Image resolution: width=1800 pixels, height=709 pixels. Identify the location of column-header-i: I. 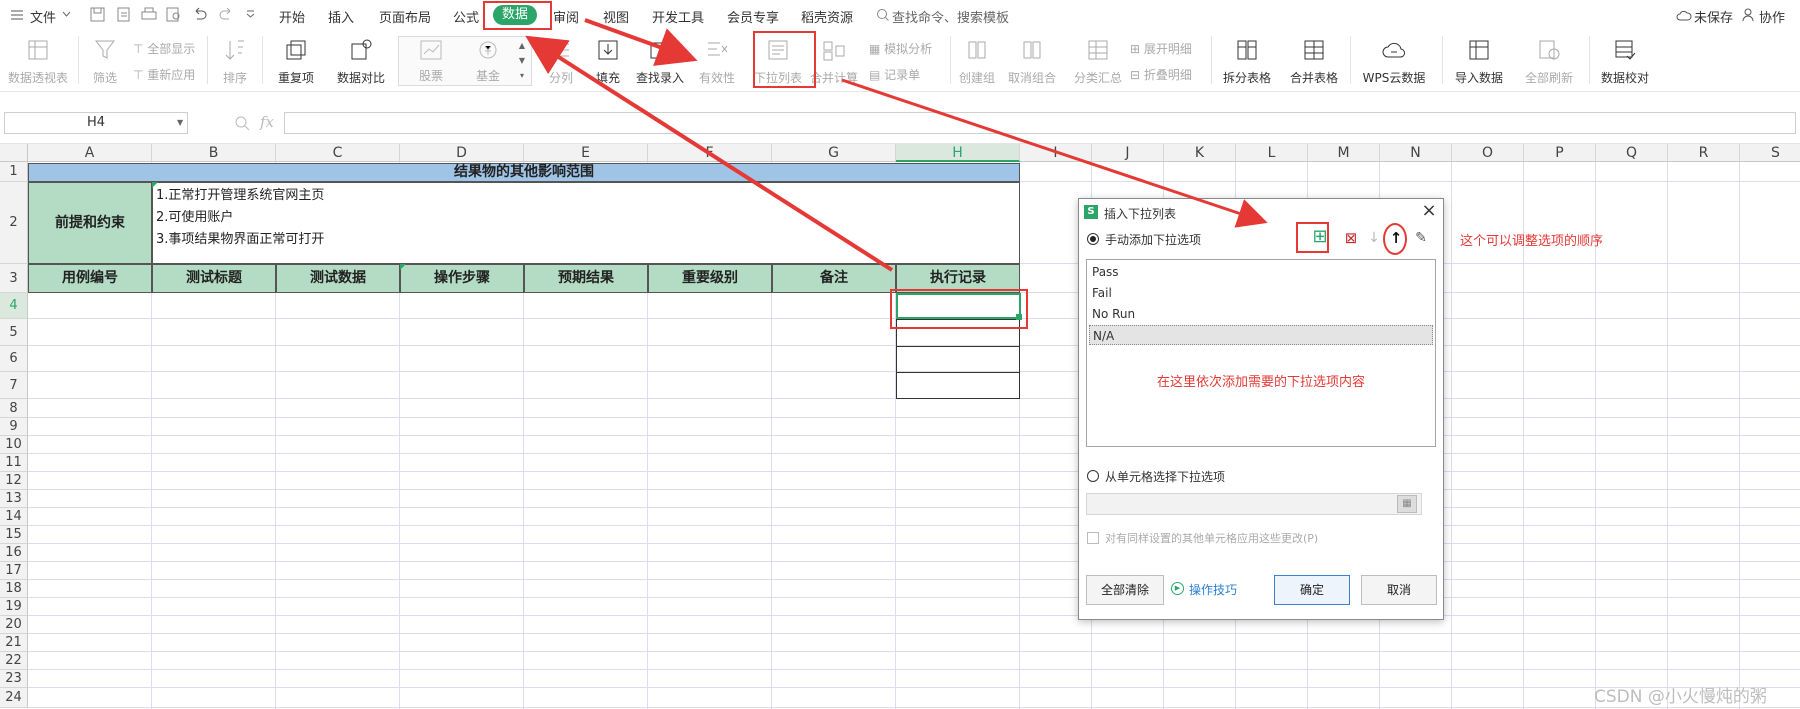
(1056, 153).